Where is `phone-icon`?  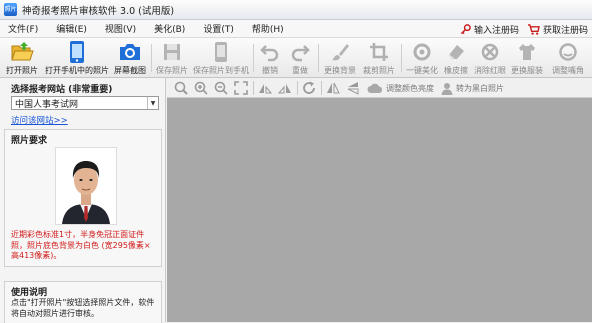
phone-icon is located at coordinates (77, 52).